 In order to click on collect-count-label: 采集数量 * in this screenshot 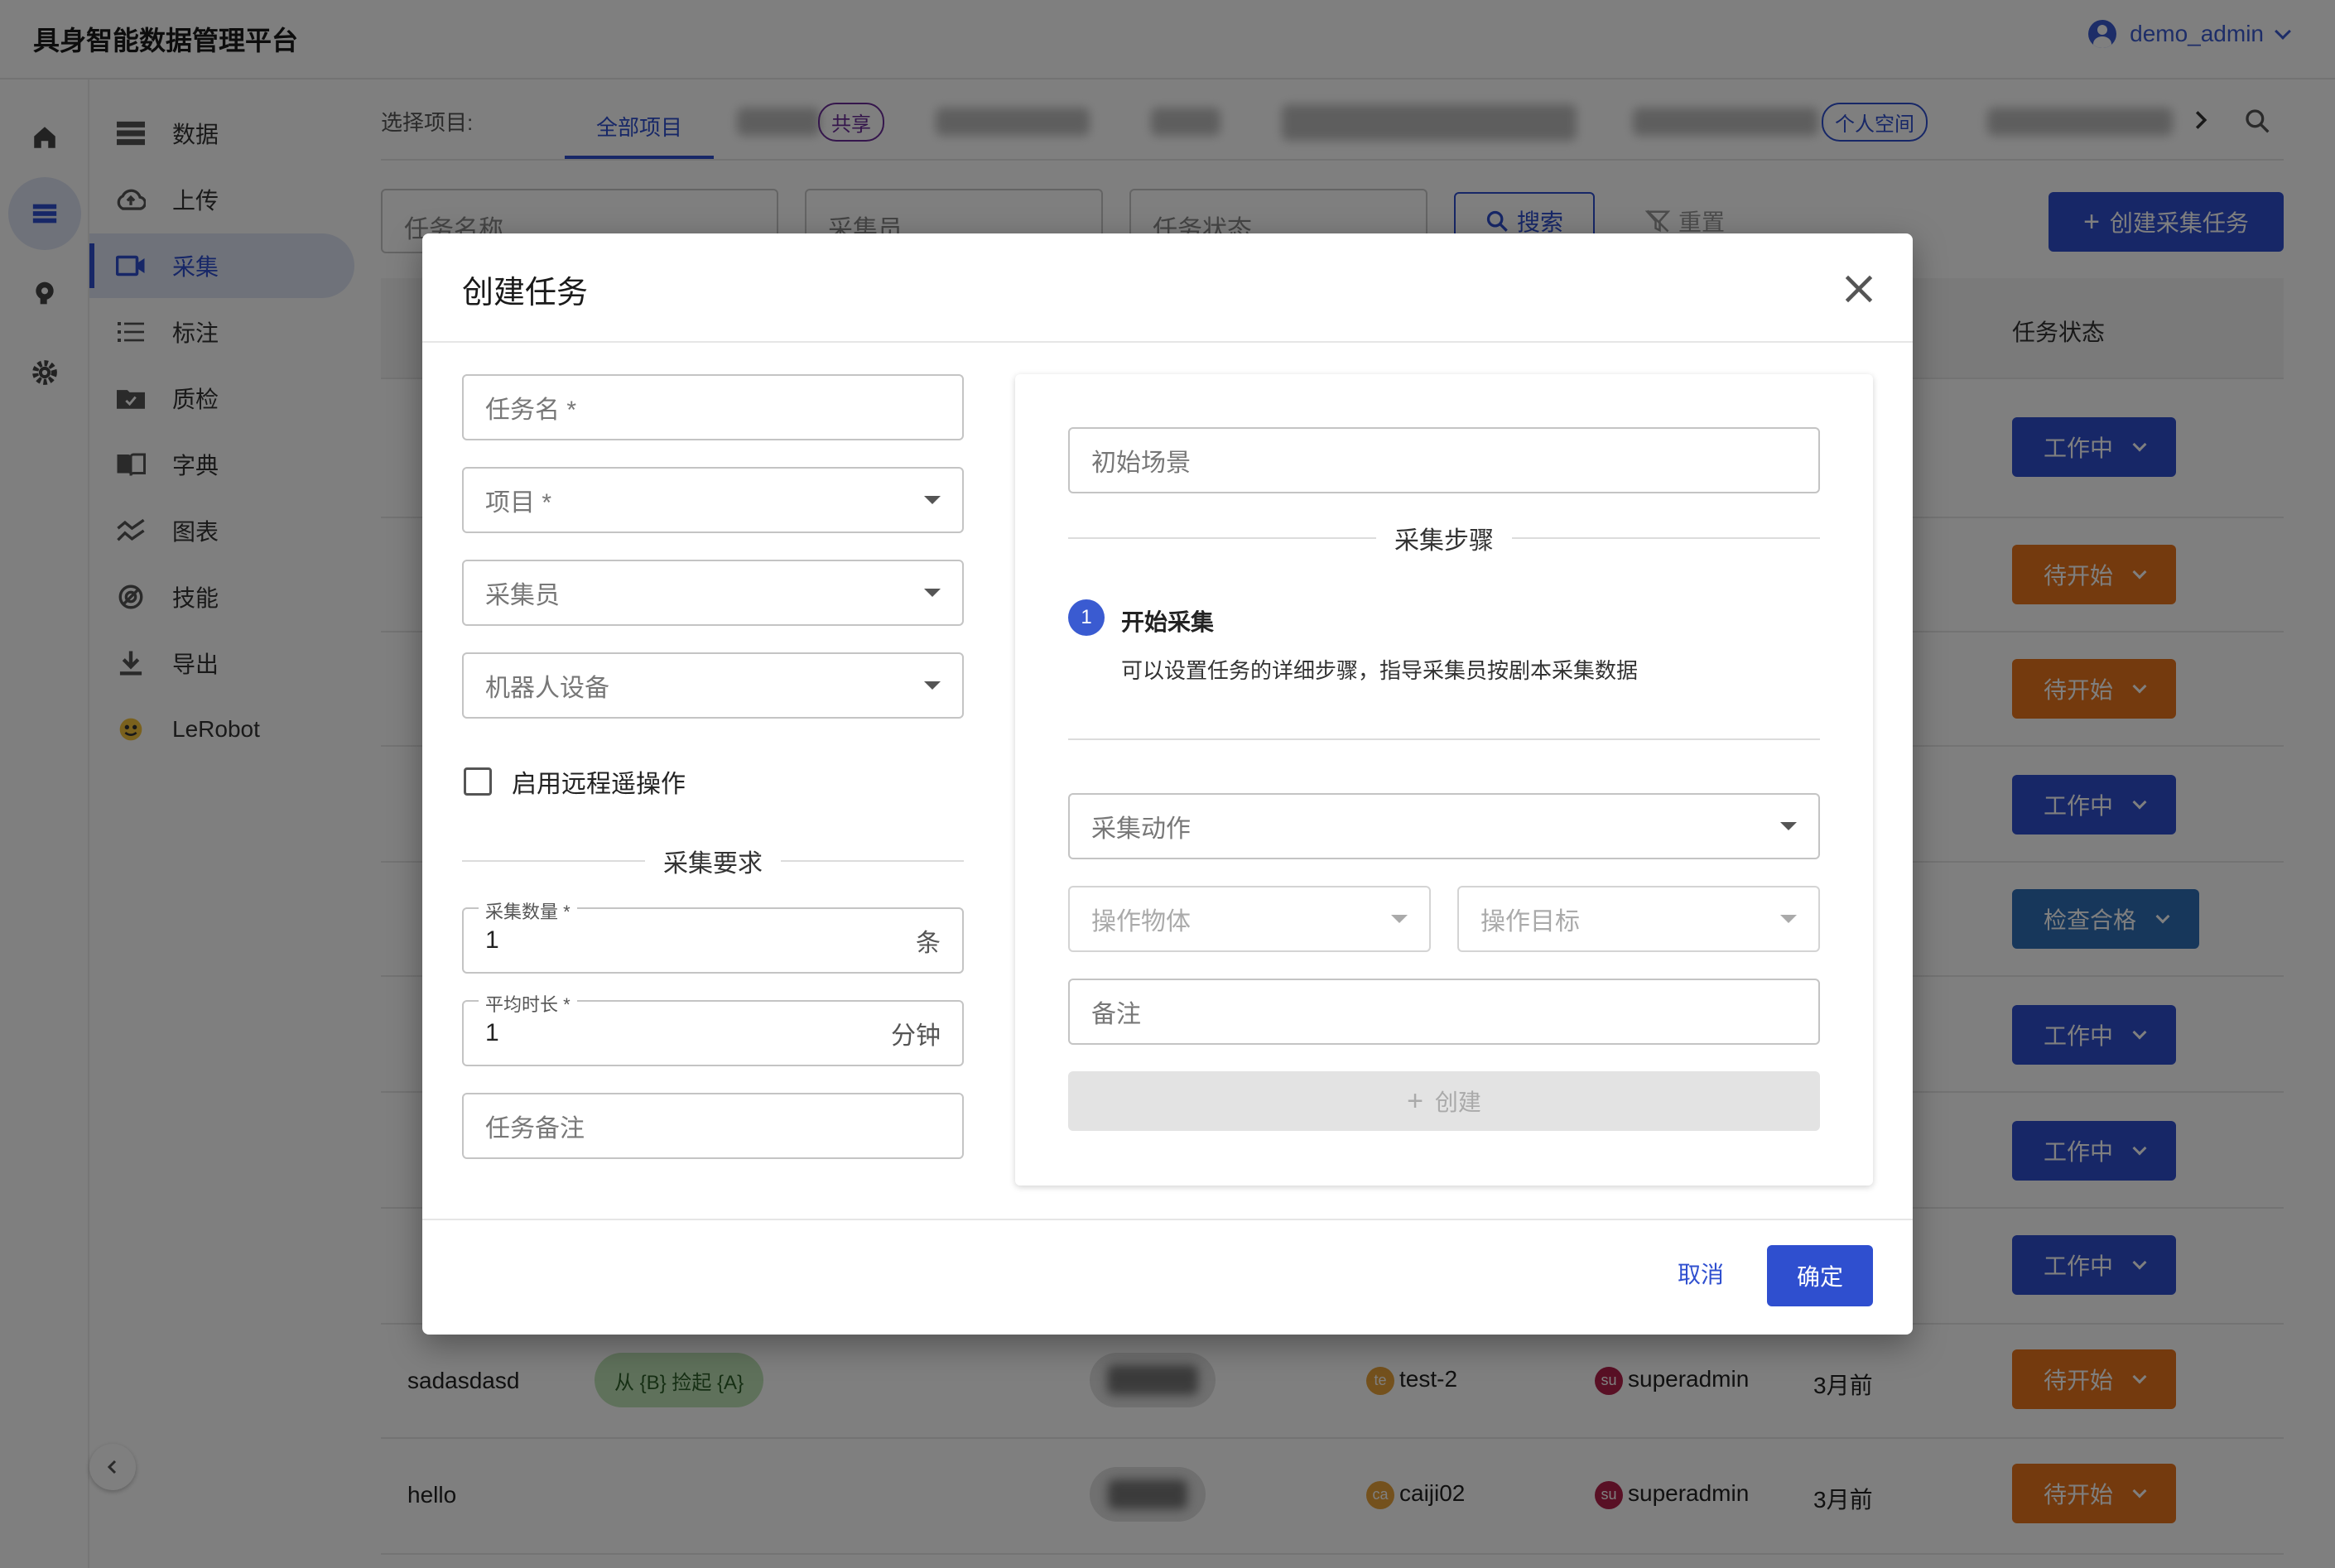, I will do `click(528, 910)`.